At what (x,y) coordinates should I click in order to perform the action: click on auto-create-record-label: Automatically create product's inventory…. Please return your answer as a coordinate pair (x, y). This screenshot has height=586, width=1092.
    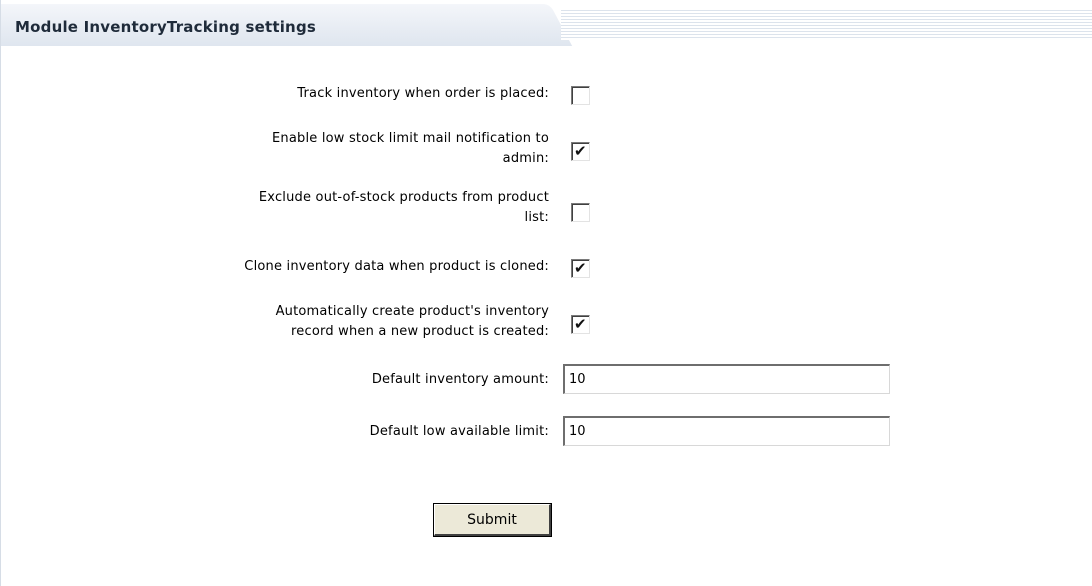
    Looking at the image, I should click on (412, 321).